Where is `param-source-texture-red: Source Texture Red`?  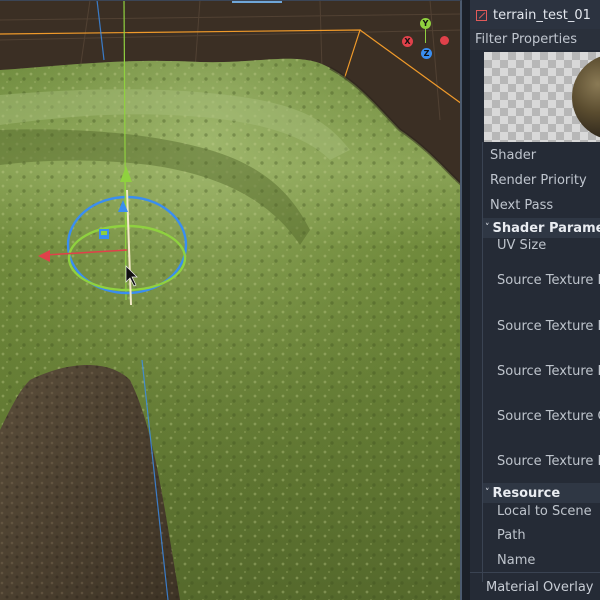
param-source-texture-red: Source Texture Red is located at coordinates (541, 371).